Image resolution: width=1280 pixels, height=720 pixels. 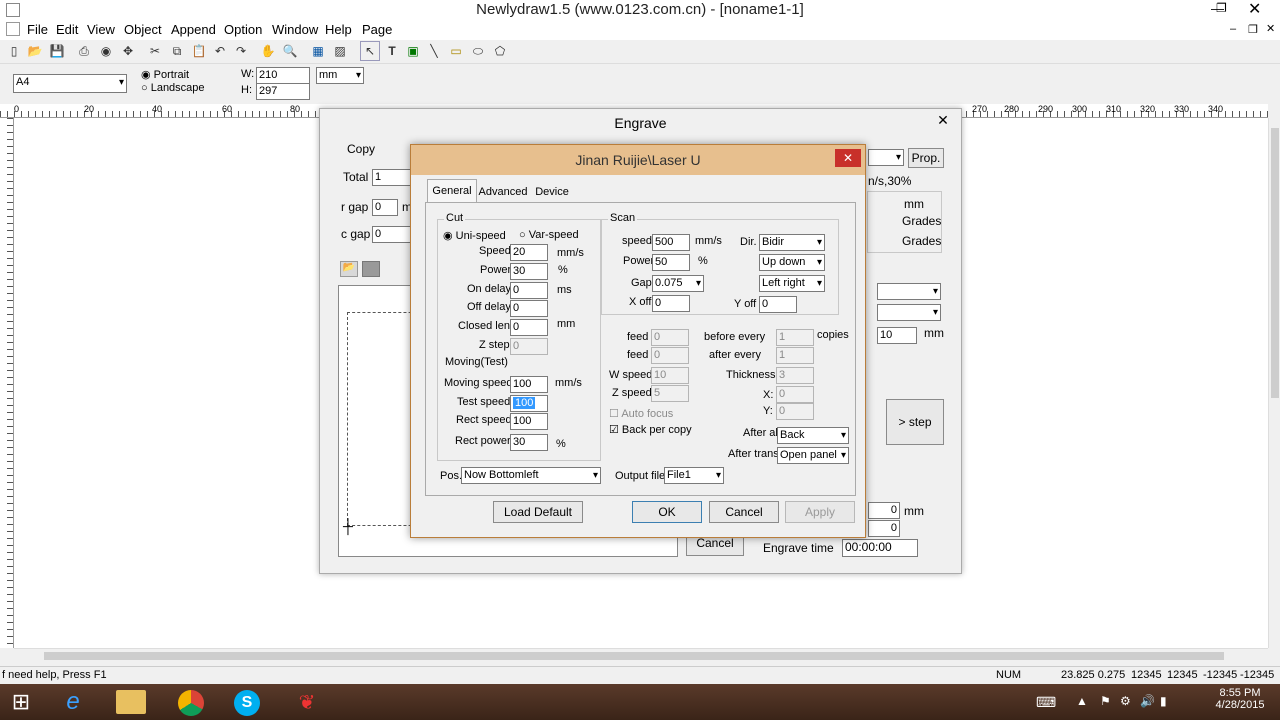 What do you see at coordinates (290, 51) in the screenshot?
I see `zoom-icon: 🔍` at bounding box center [290, 51].